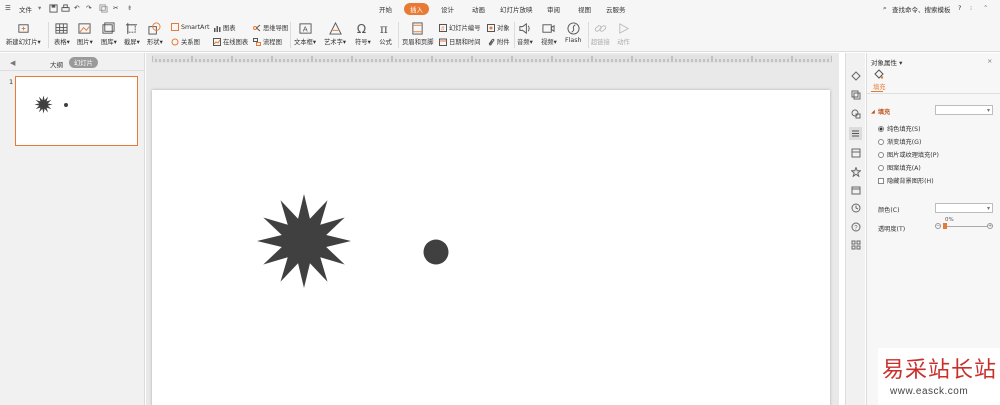 The width and height of the screenshot is (1000, 405). Describe the element at coordinates (76, 111) in the screenshot. I see `slide-thumbnail` at that location.